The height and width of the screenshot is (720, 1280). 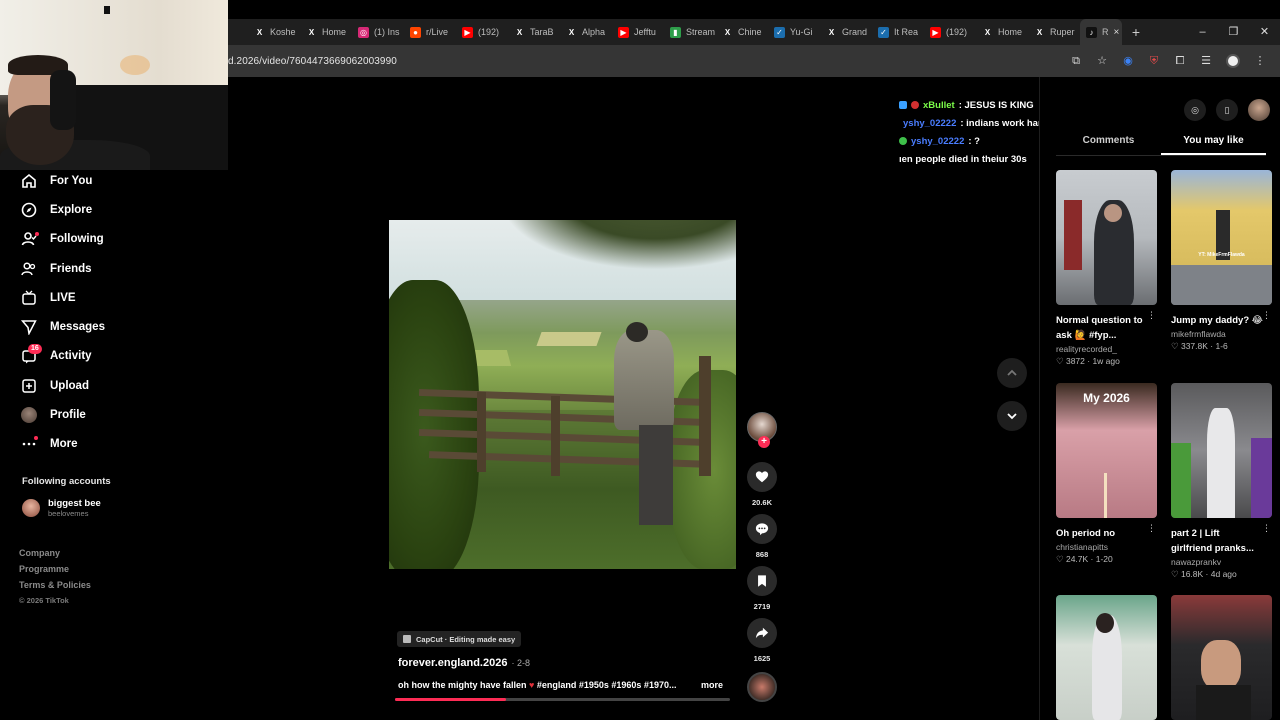 What do you see at coordinates (110, 297) in the screenshot?
I see `sidebar-item-live: LIVE` at bounding box center [110, 297].